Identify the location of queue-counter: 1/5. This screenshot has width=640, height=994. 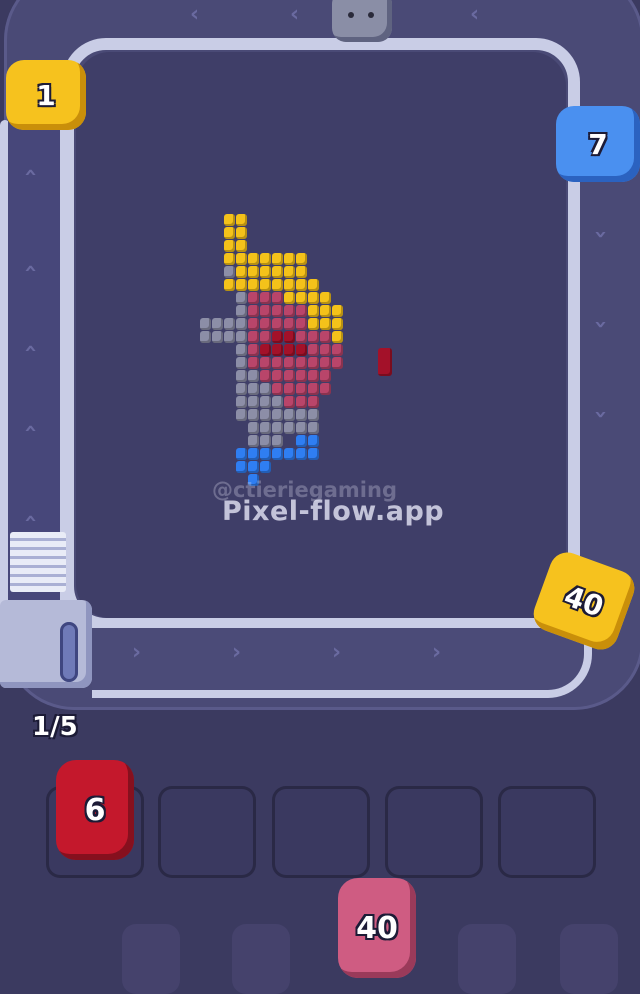
(55, 727).